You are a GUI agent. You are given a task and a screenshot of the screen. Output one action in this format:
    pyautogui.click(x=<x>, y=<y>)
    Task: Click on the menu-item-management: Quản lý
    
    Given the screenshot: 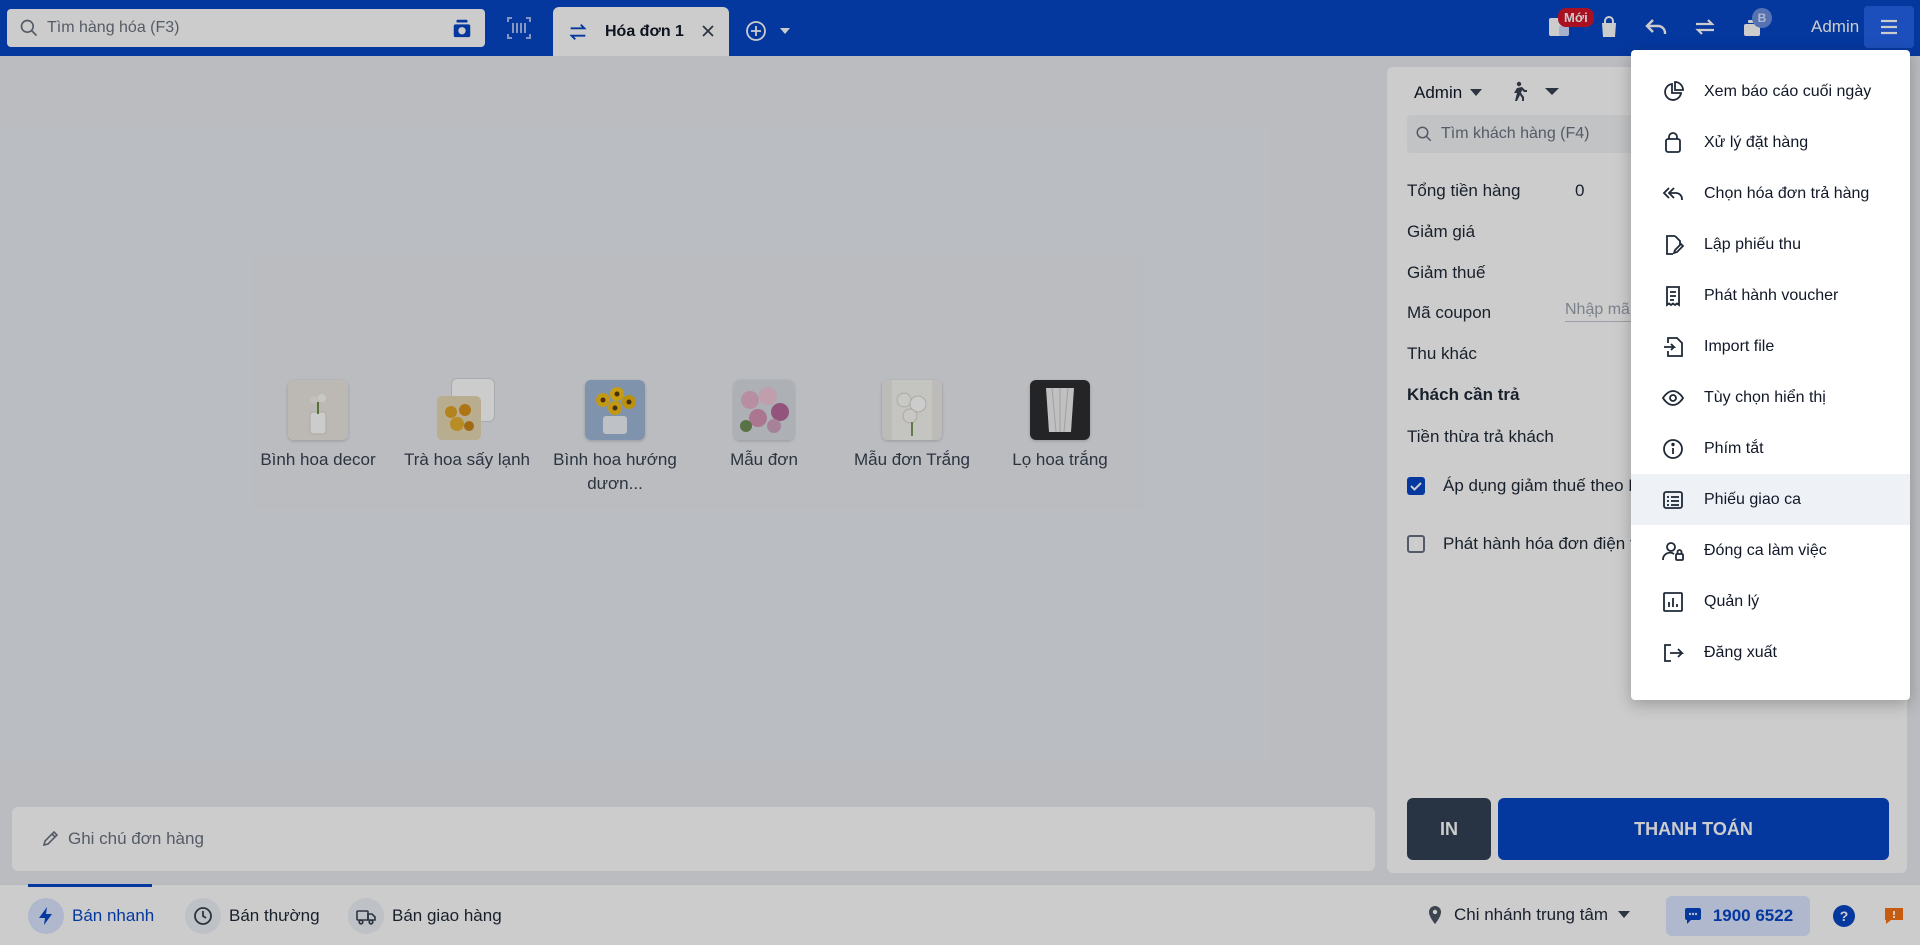 What is the action you would take?
    pyautogui.click(x=1770, y=601)
    